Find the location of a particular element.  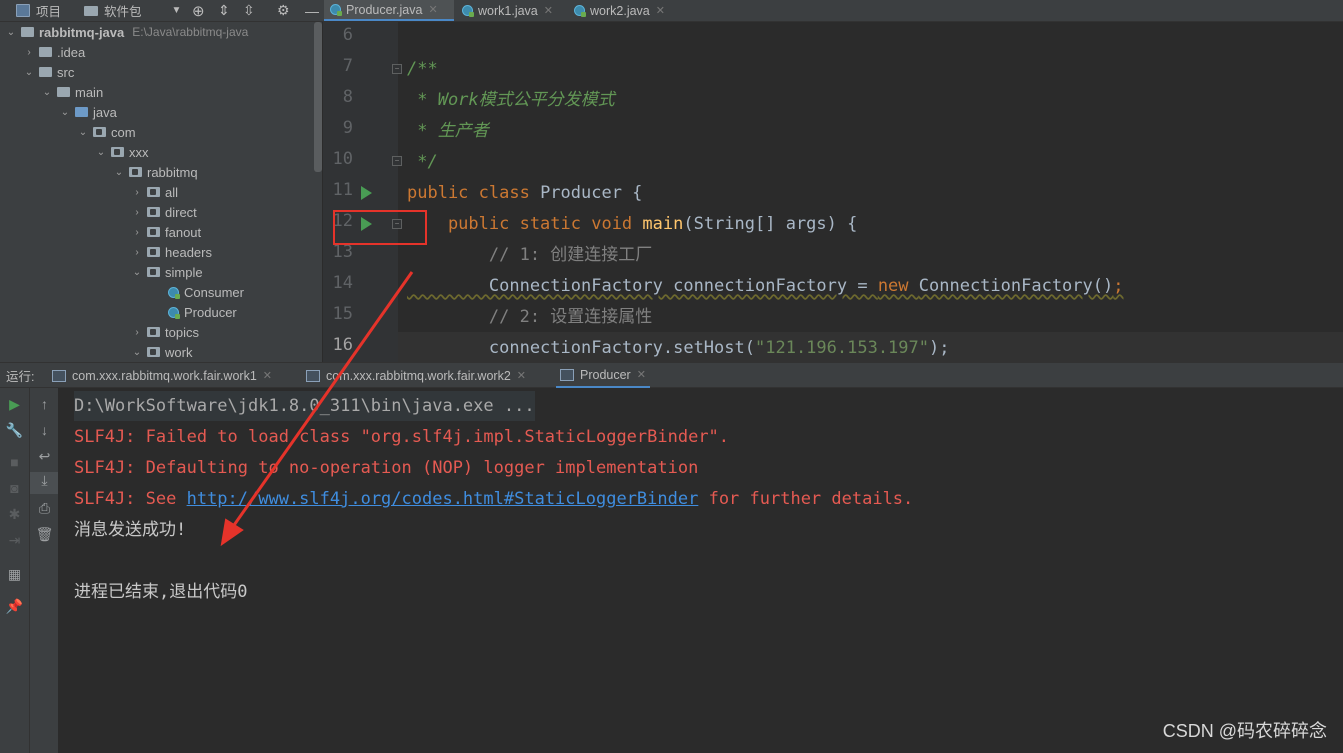

watermark: CSDN @码农碎碎念 is located at coordinates (1244, 731).